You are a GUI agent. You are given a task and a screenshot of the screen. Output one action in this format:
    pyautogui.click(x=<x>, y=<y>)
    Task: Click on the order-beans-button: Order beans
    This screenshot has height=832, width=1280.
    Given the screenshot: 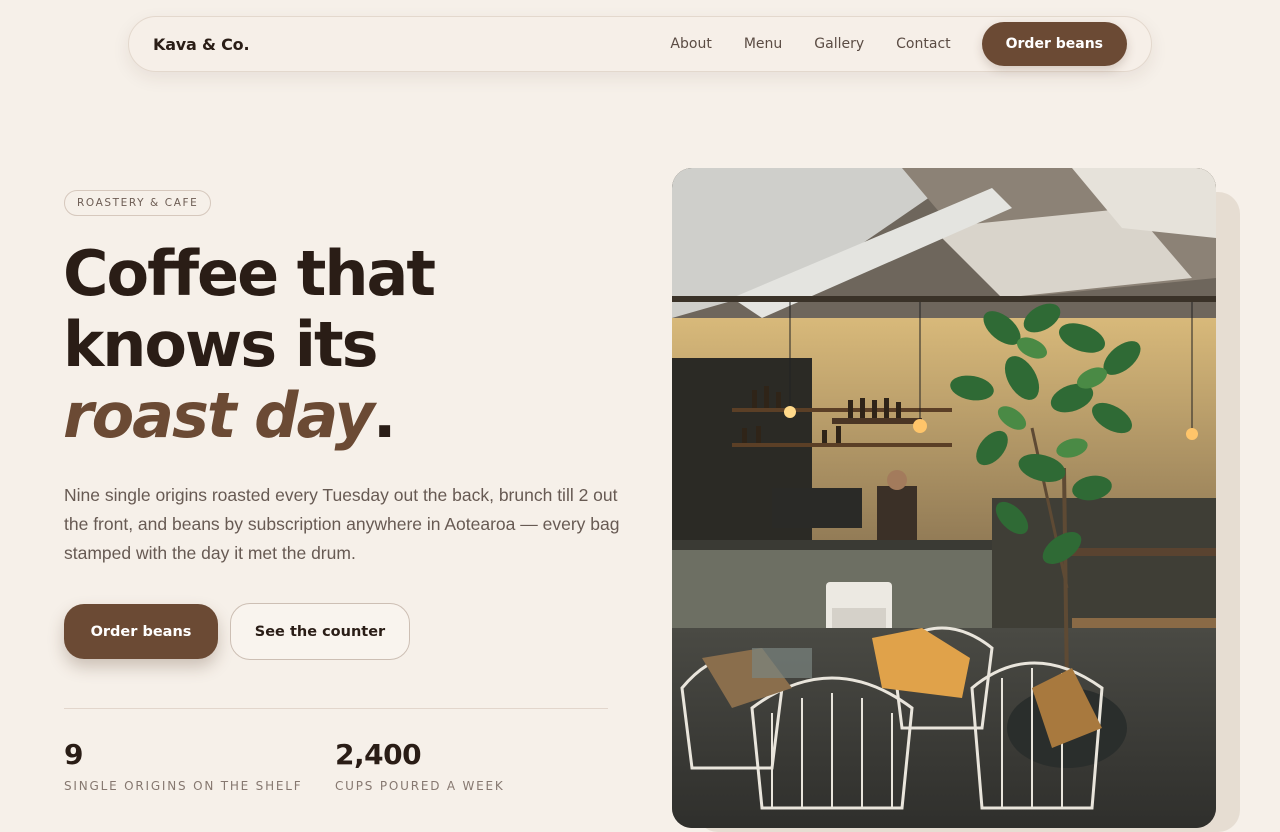 What is the action you would take?
    pyautogui.click(x=141, y=631)
    